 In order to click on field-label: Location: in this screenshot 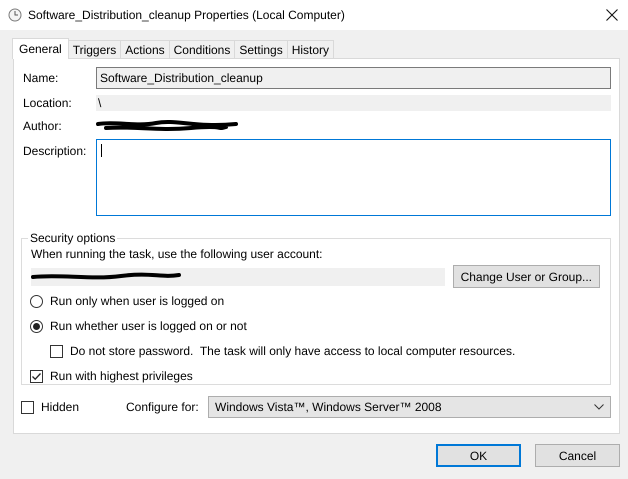, I will do `click(47, 103)`.